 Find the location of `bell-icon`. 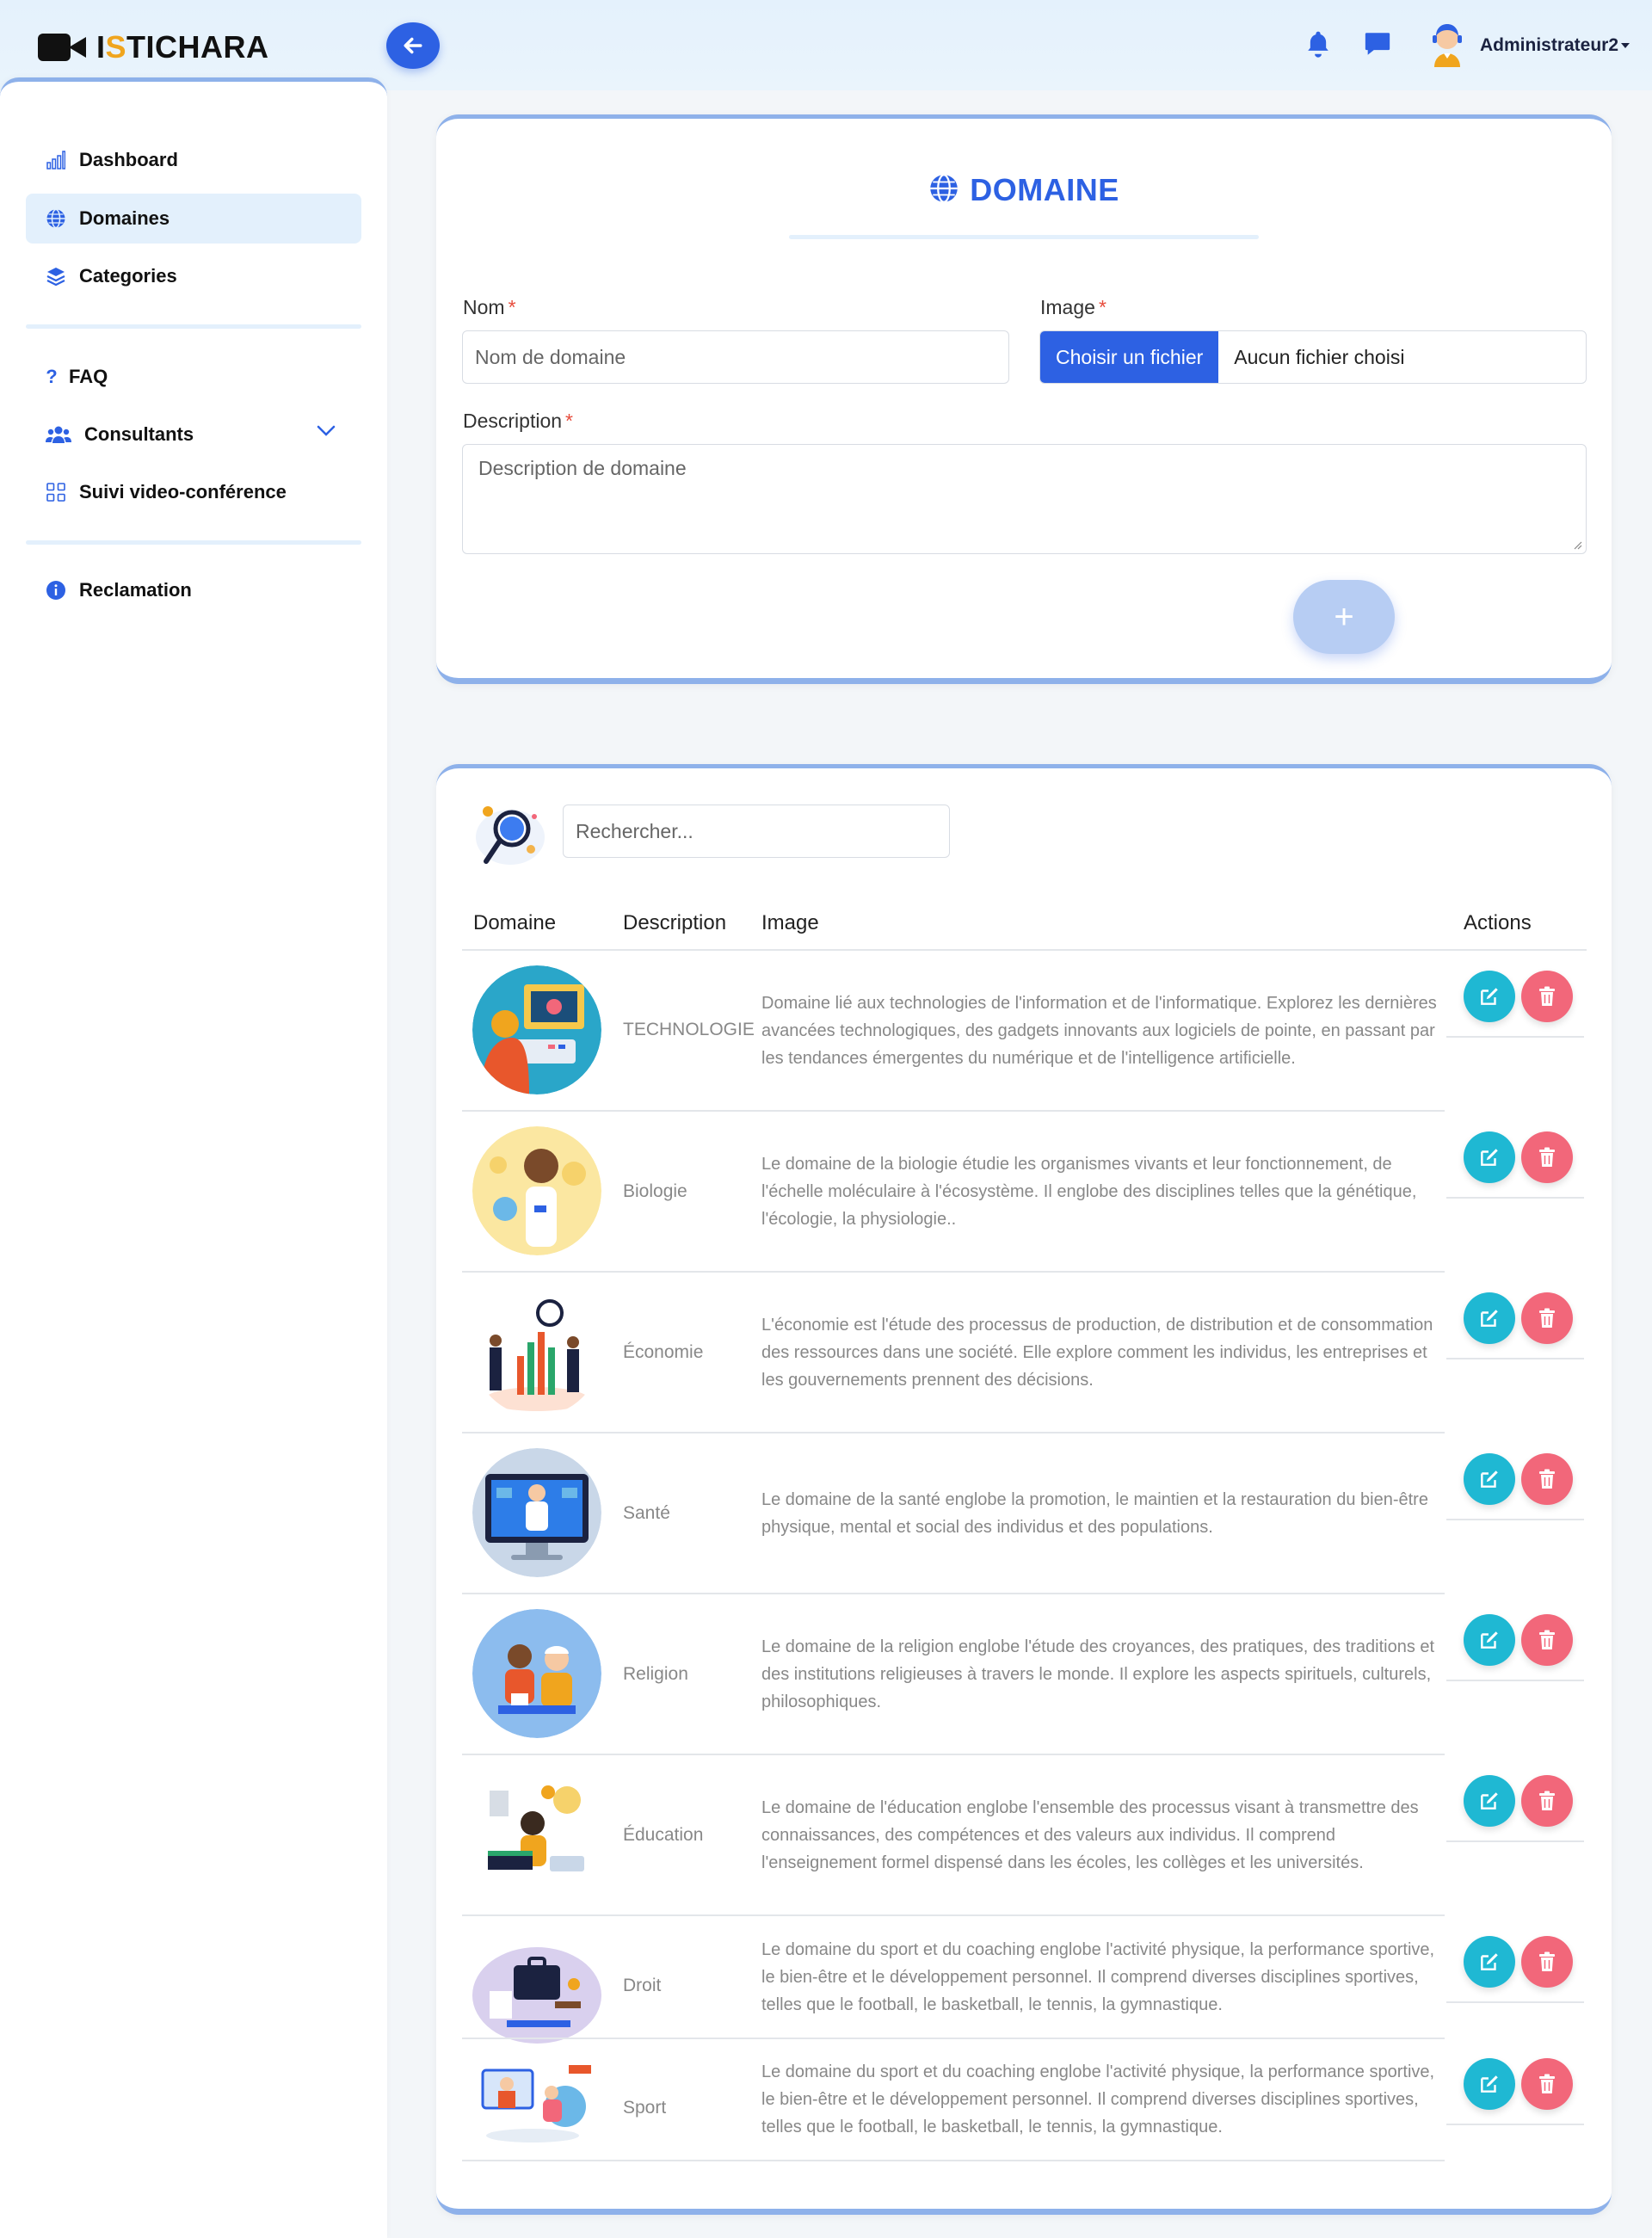

bell-icon is located at coordinates (1318, 46).